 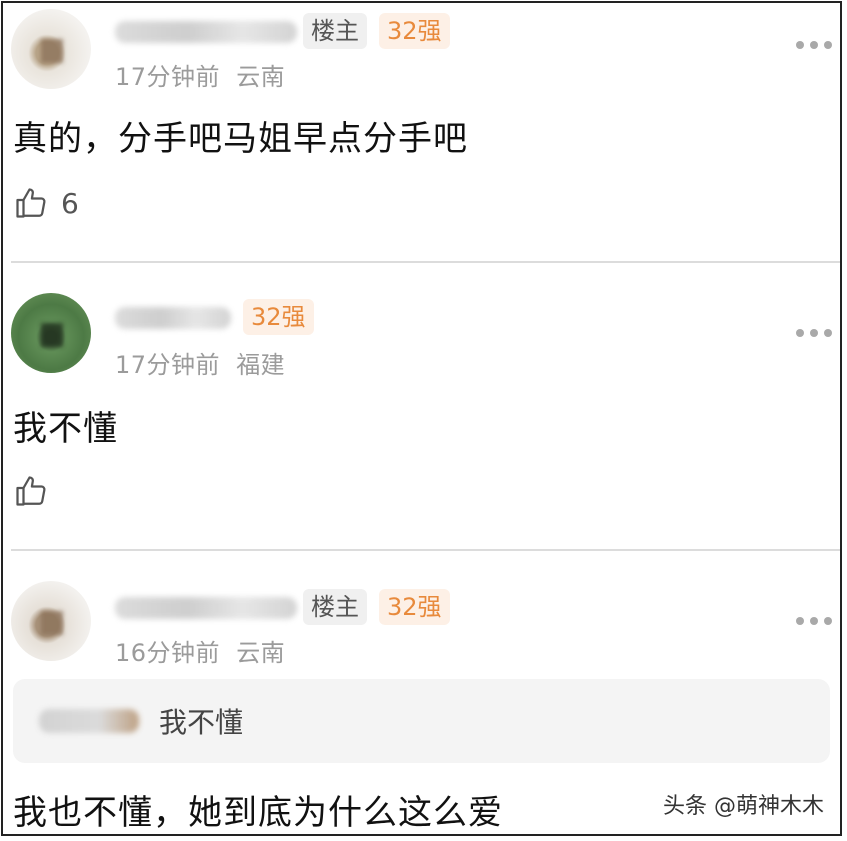 I want to click on comment-text: 我也不懂，她到底为什么这么爱, so click(x=258, y=813).